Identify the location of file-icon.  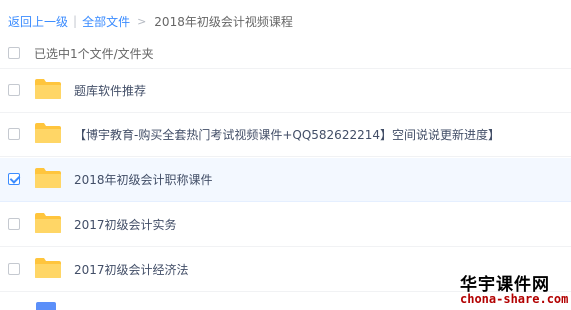
(46, 306).